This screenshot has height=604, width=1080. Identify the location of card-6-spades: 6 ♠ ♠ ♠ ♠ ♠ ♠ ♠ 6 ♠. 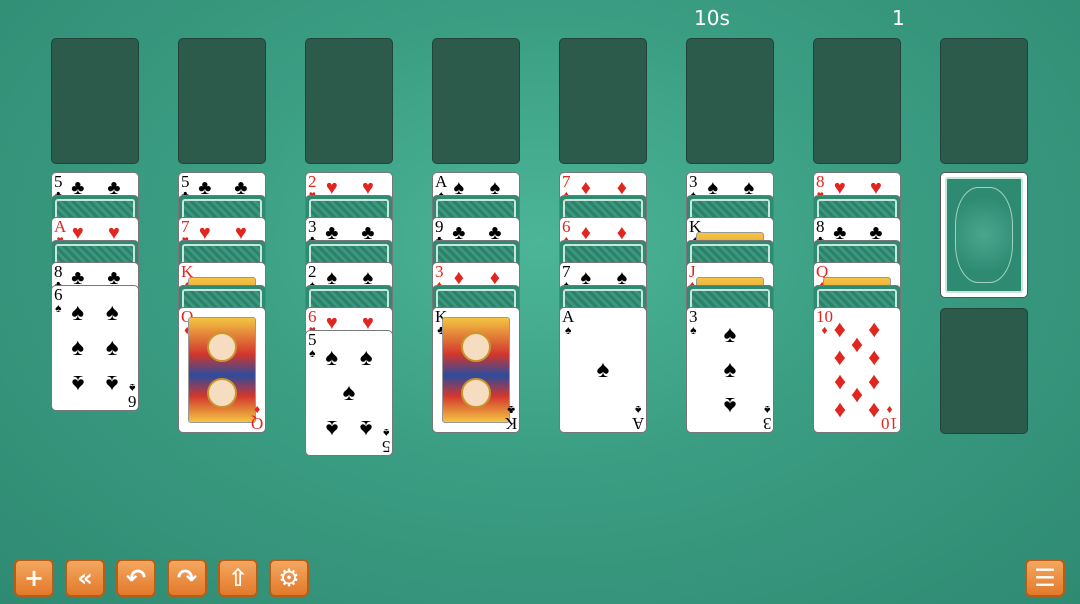
(95, 348).